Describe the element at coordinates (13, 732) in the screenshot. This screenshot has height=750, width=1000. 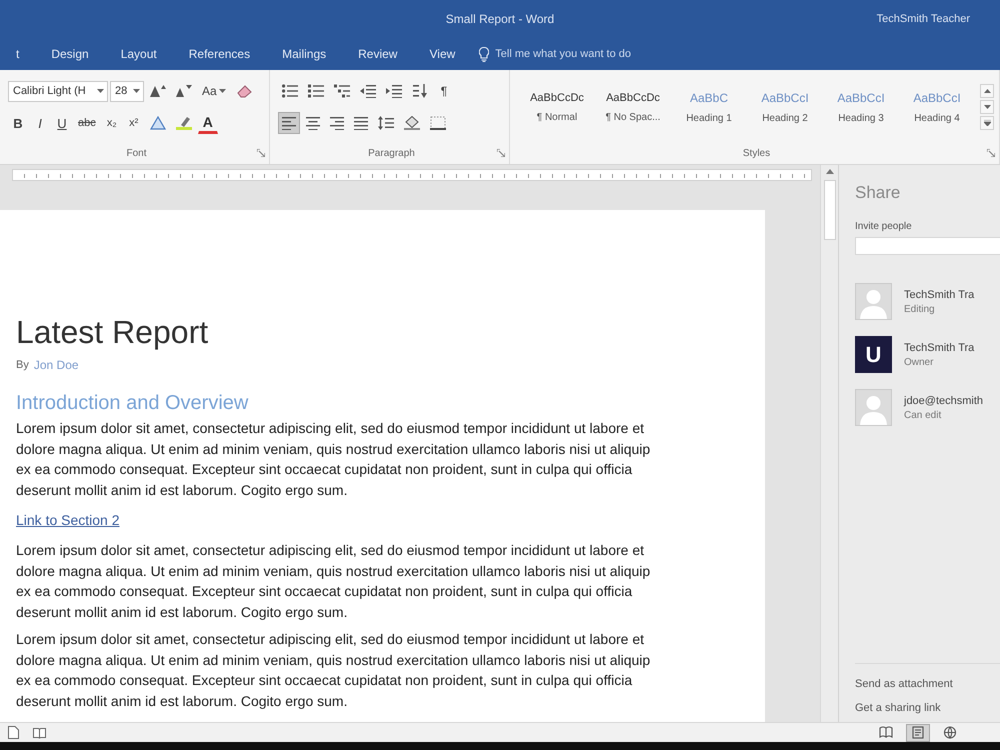
I see `page-icon` at that location.